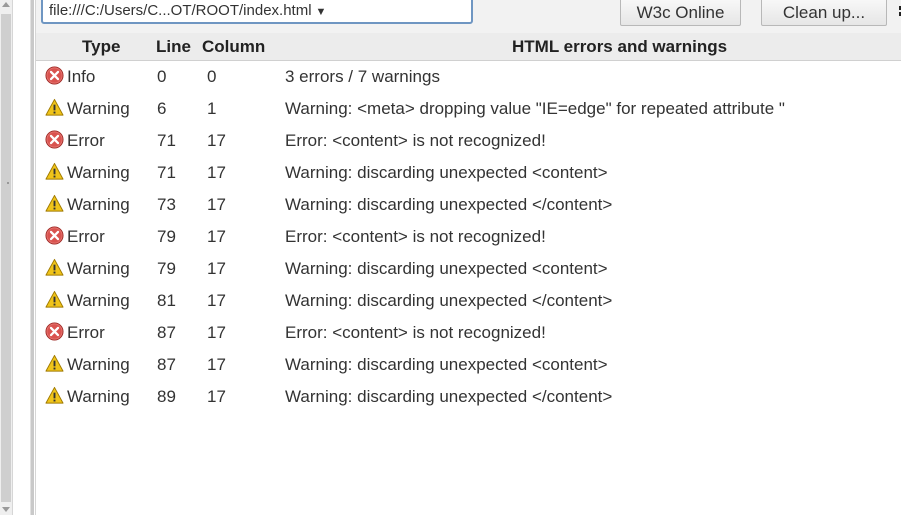  What do you see at coordinates (166, 396) in the screenshot?
I see `row-line: 89` at bounding box center [166, 396].